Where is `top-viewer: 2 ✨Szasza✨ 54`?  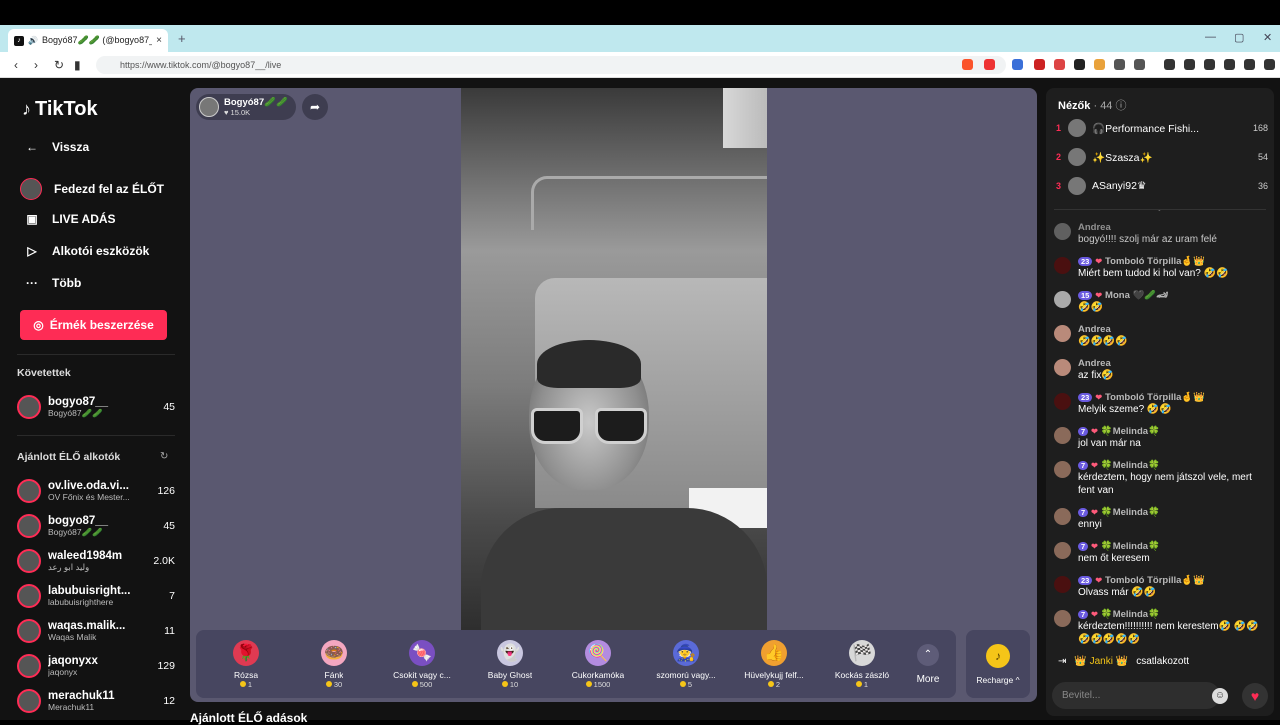
top-viewer: 2 ✨Szasza✨ 54 is located at coordinates (1162, 157).